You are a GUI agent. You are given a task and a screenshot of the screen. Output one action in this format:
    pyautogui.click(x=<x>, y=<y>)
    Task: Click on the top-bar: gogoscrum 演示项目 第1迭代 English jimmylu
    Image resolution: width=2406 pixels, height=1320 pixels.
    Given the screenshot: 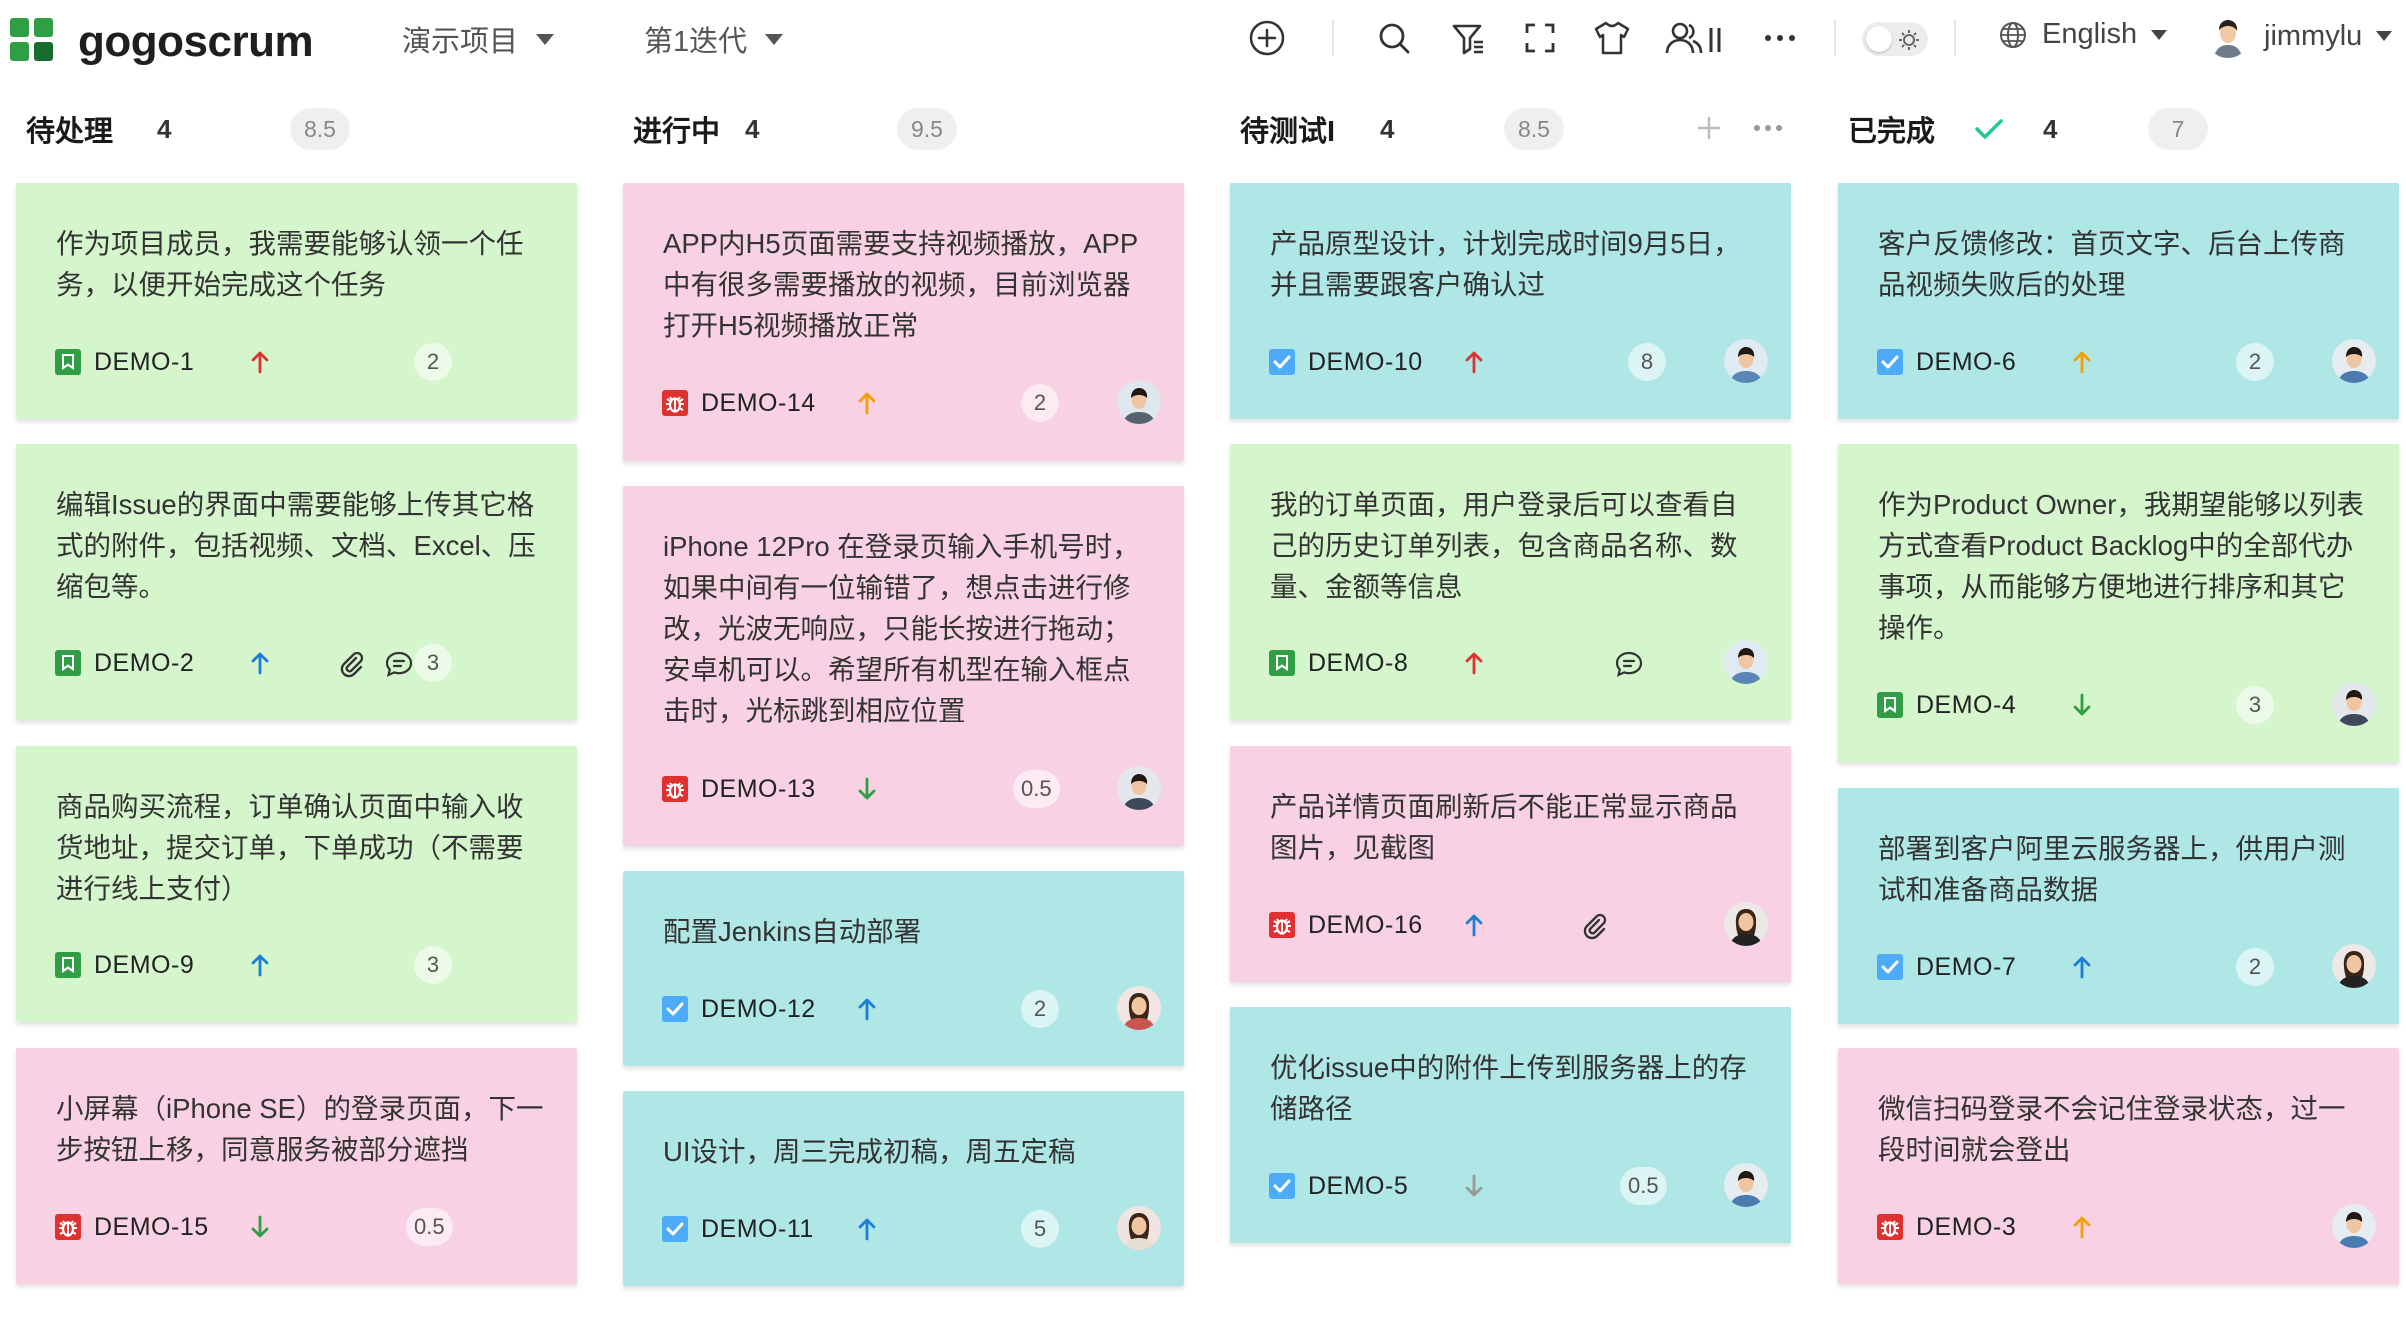 What is the action you would take?
    pyautogui.click(x=1203, y=38)
    